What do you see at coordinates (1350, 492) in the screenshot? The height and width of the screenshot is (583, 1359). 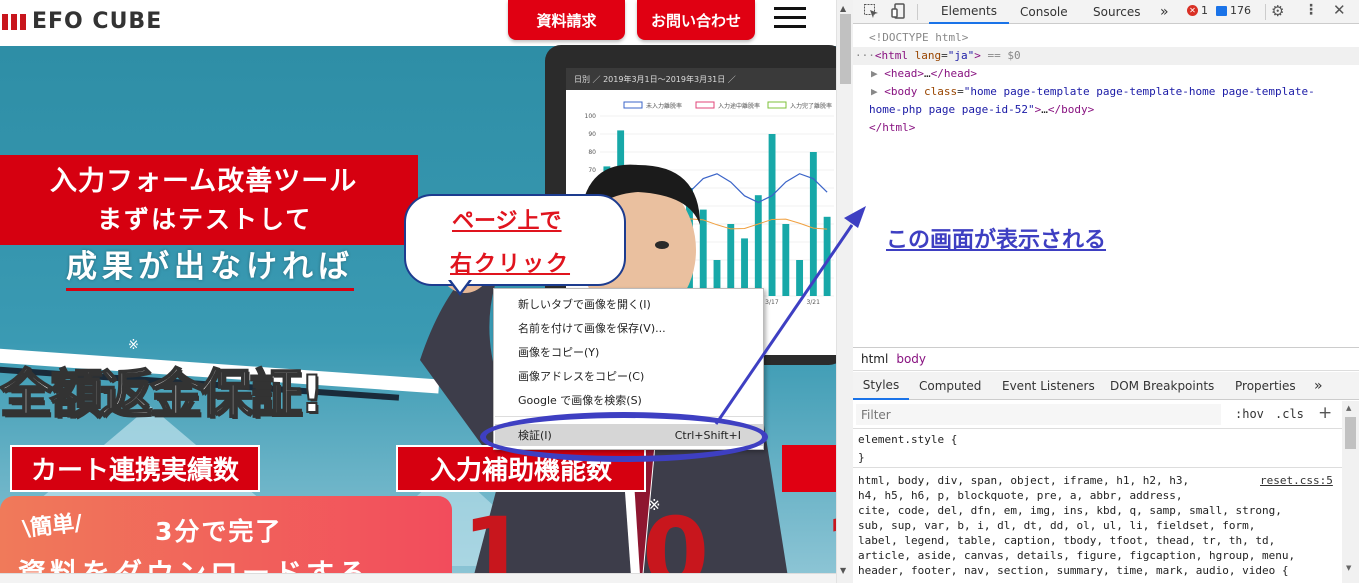 I see `styles-scrollbar: ▲ ▼` at bounding box center [1350, 492].